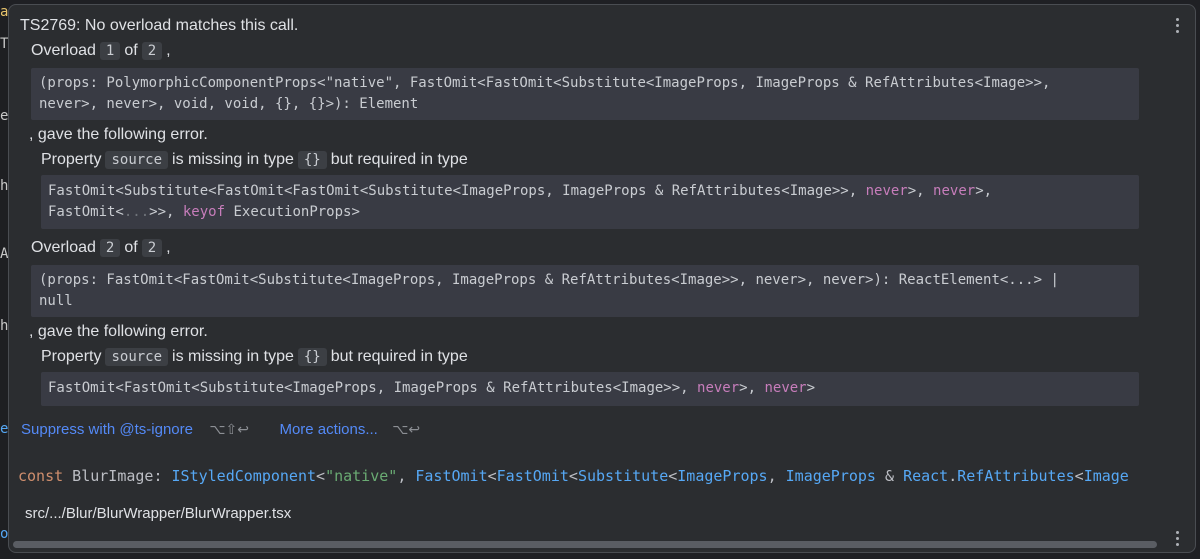 This screenshot has width=1200, height=559. Describe the element at coordinates (204, 212) in the screenshot. I see `keyword-keyof: keyof` at that location.